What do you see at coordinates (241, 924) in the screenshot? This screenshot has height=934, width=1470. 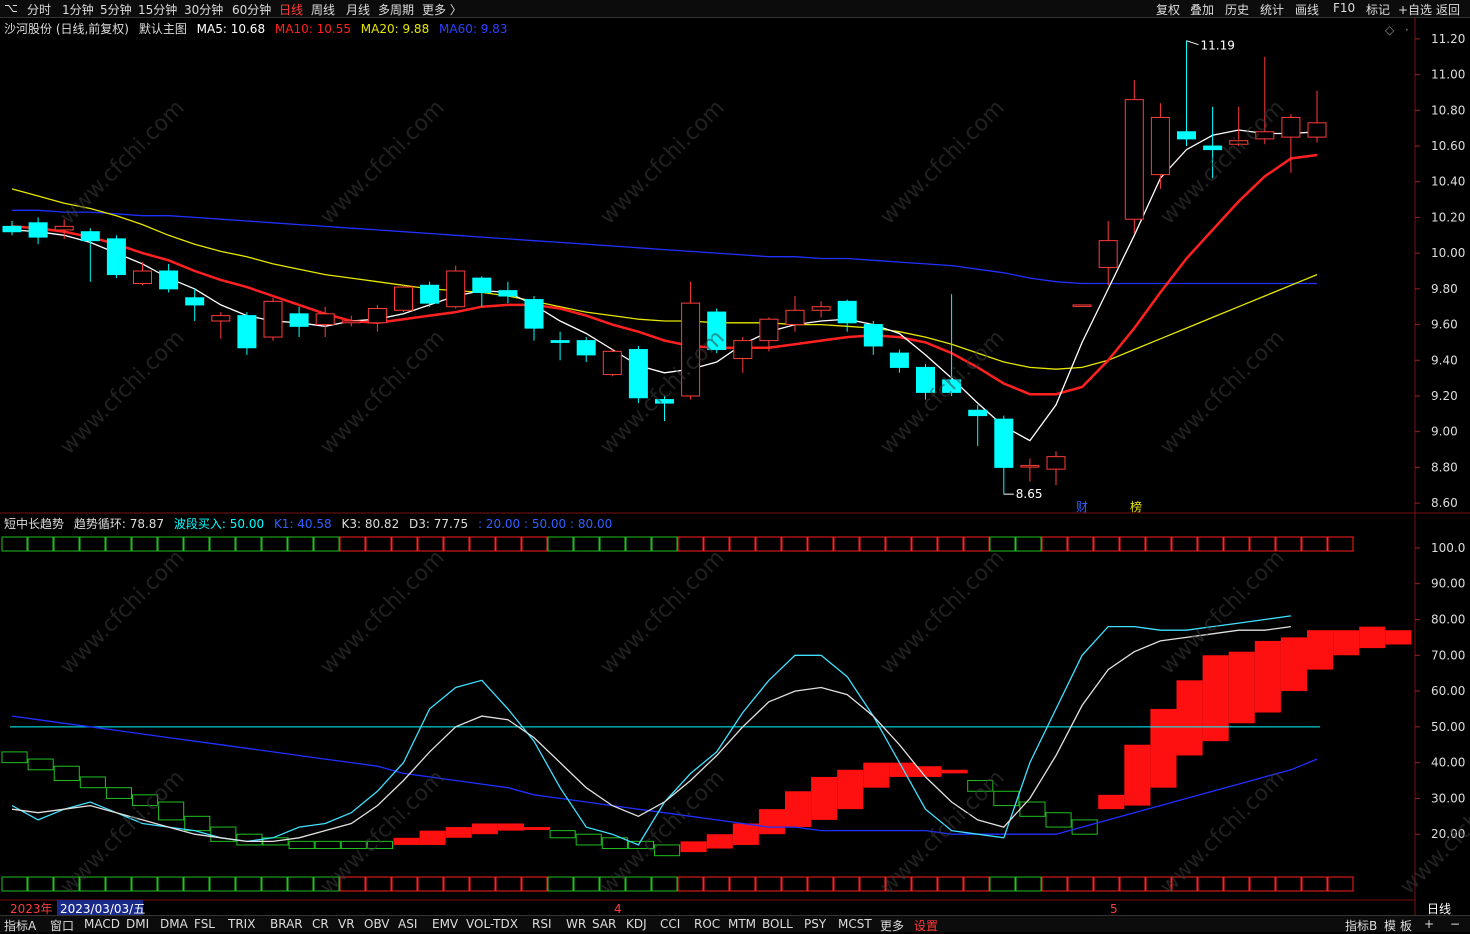 I see `indicator-tab-6: TRIX` at bounding box center [241, 924].